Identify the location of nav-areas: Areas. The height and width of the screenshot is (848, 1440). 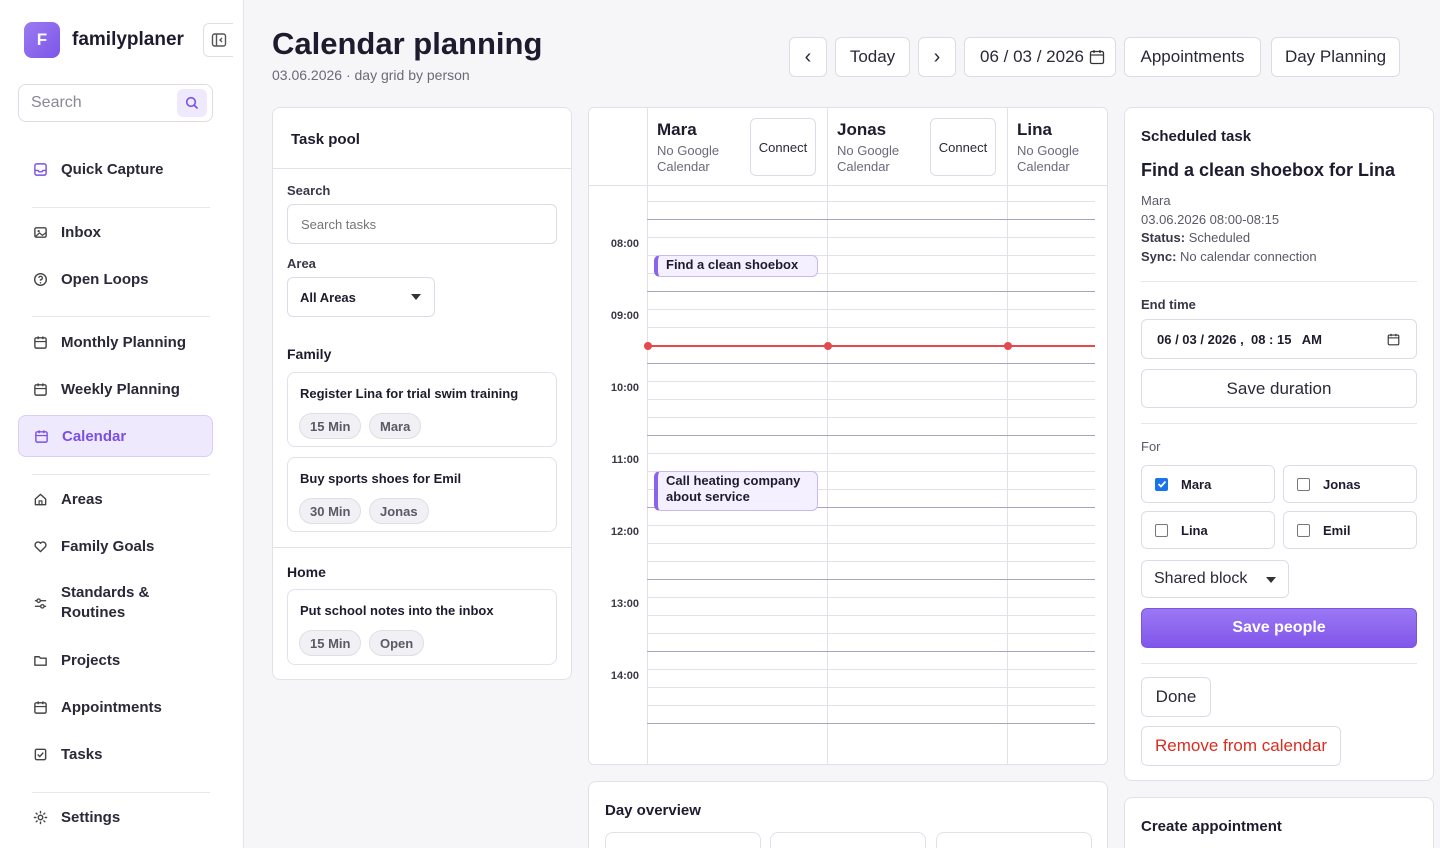
(115, 499).